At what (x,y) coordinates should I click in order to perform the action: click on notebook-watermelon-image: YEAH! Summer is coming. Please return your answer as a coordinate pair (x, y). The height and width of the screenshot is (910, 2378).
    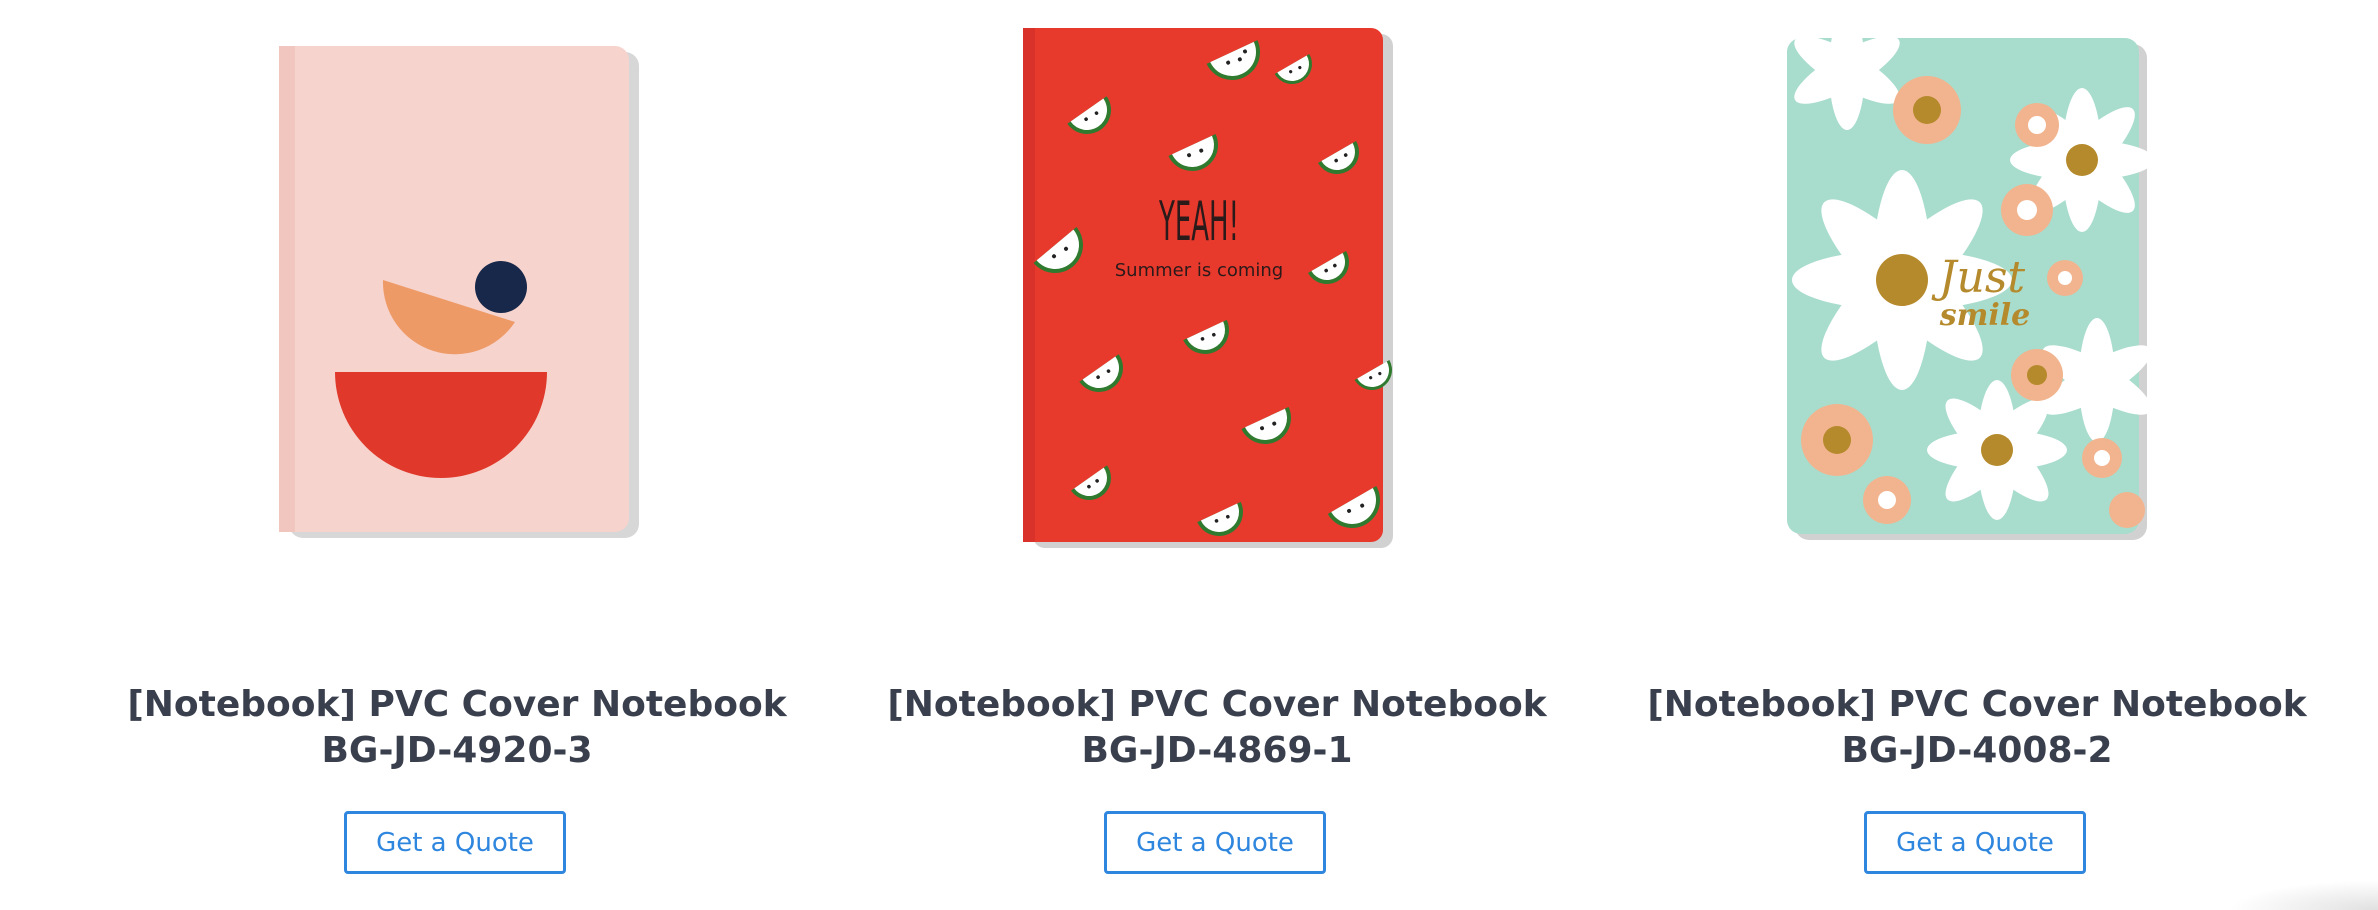
    Looking at the image, I should click on (1208, 288).